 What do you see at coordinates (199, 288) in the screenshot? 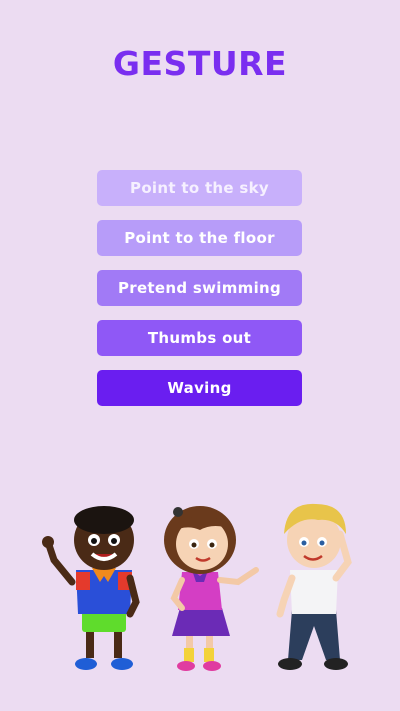
I see `option-pretend-swimming-button: Pretend swimming` at bounding box center [199, 288].